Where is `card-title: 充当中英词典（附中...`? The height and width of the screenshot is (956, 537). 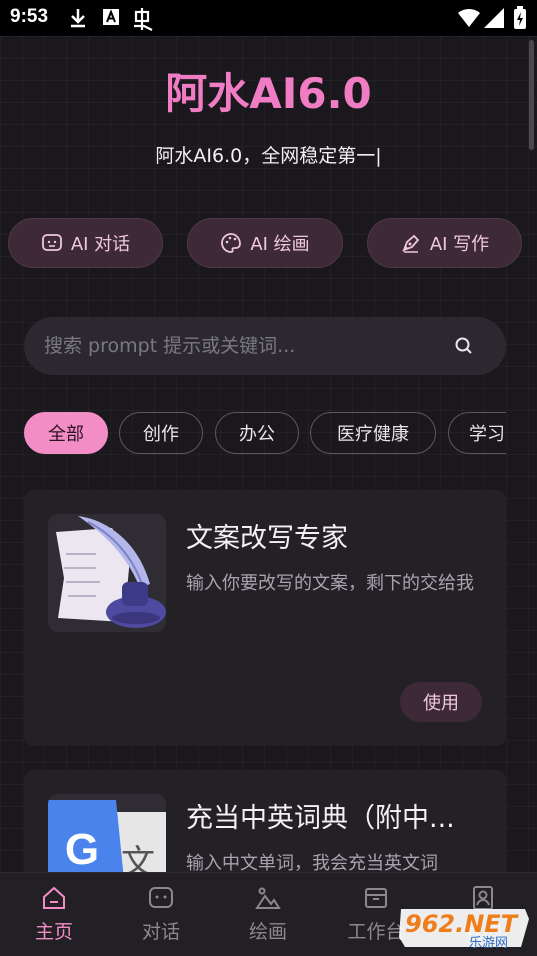
card-title: 充当中英词典（附中... is located at coordinates (320, 818).